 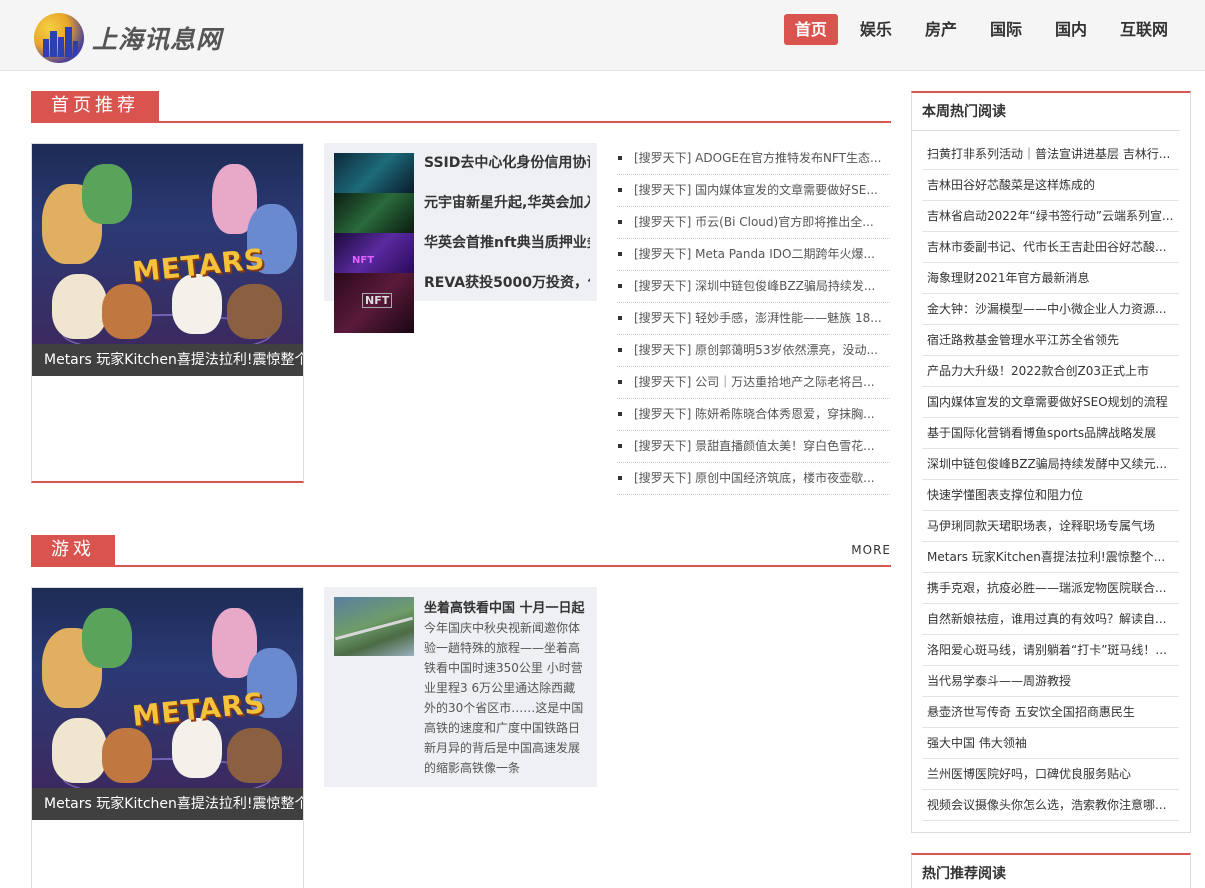 I want to click on article-title: 坐着高铁看中国 十月一日起, so click(x=507, y=606).